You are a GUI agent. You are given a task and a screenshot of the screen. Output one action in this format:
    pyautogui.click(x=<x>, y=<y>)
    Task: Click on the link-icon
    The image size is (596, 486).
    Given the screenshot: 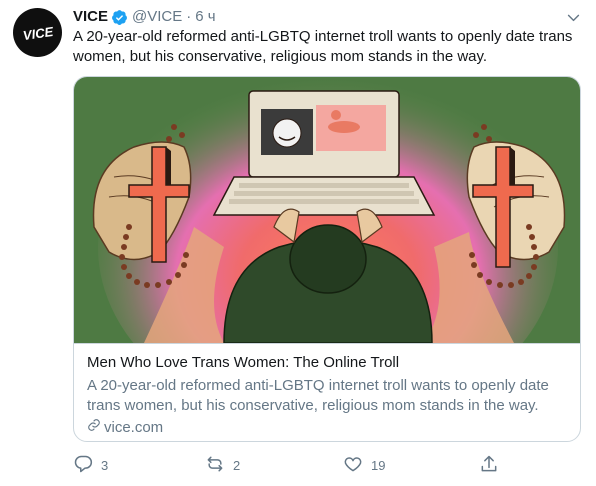 What is the action you would take?
    pyautogui.click(x=95, y=428)
    